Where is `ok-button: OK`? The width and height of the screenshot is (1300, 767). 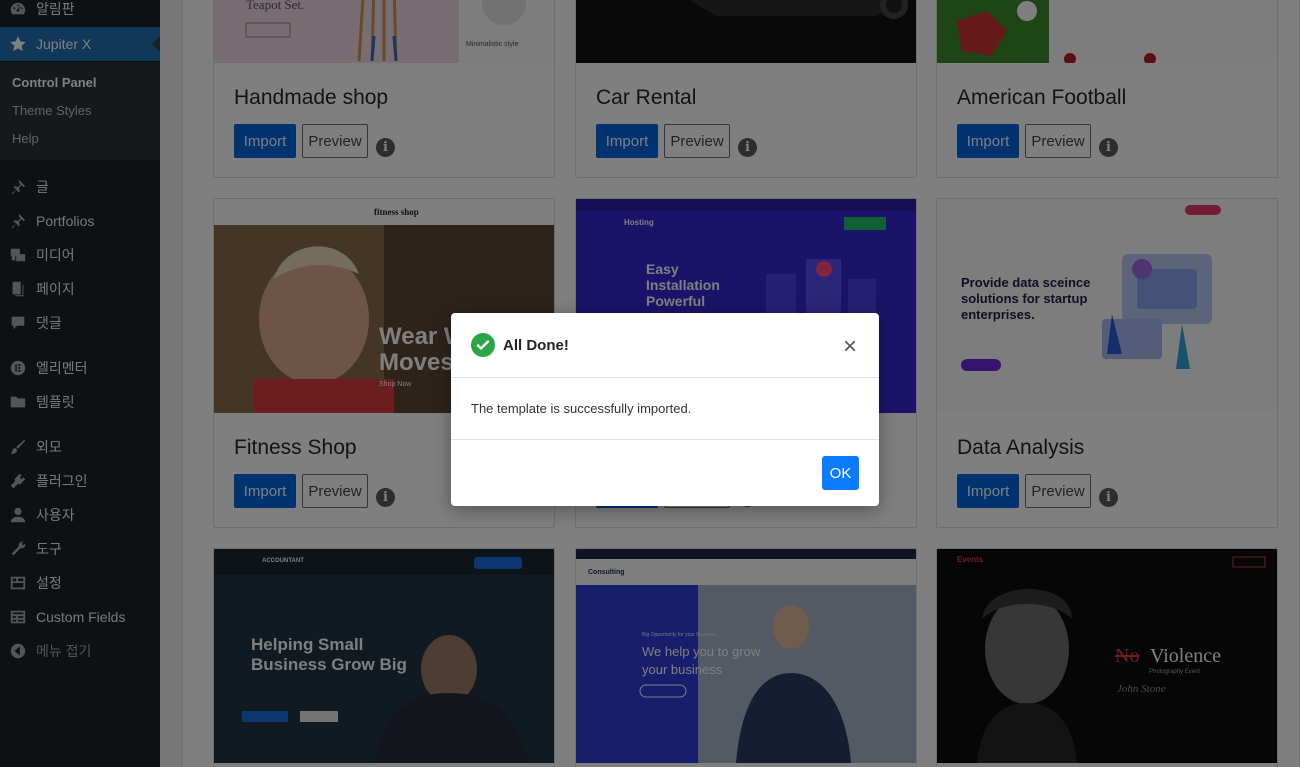
ok-button: OK is located at coordinates (840, 473).